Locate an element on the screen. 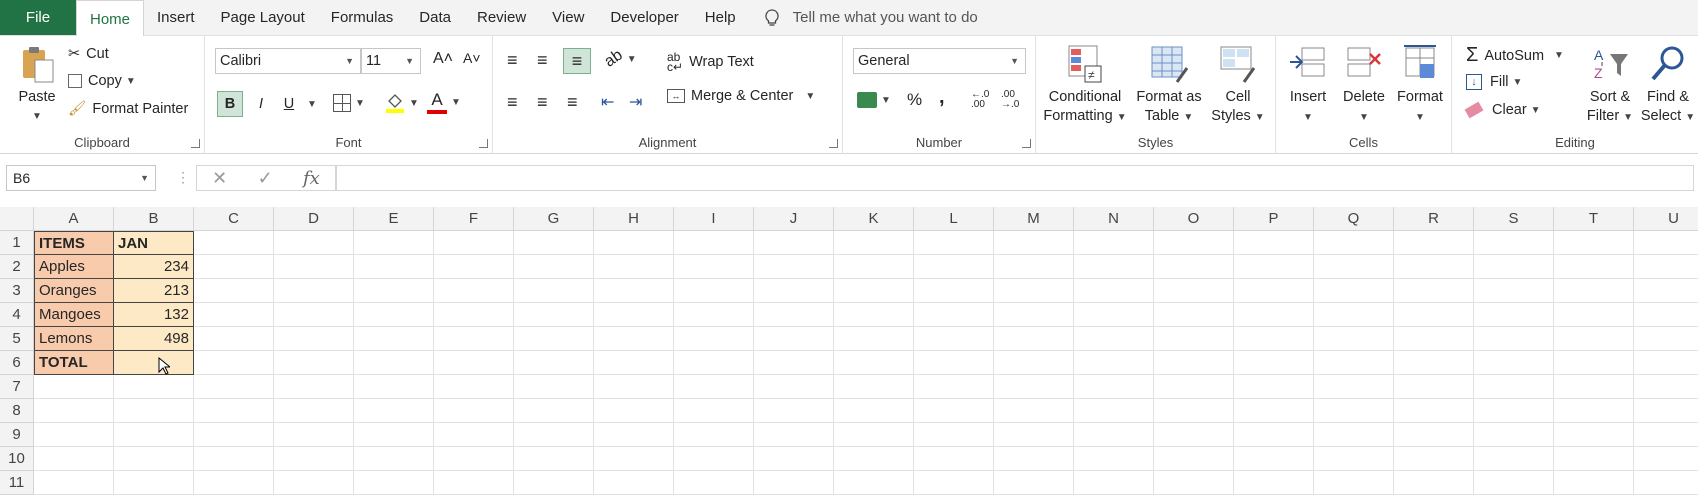  cell-t7 is located at coordinates (1594, 387).